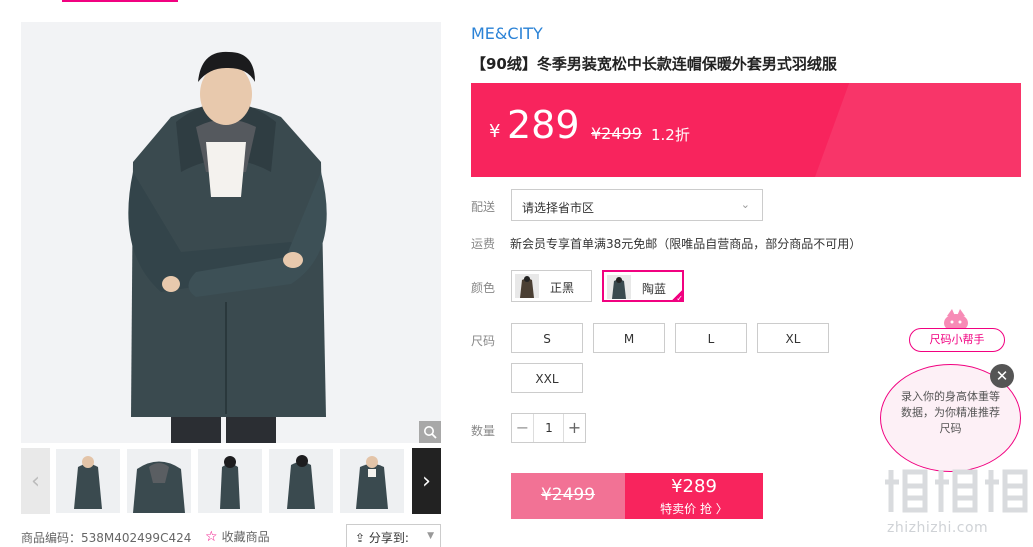 The height and width of the screenshot is (547, 1033). Describe the element at coordinates (388, 538) in the screenshot. I see `share-label: 分享到:` at that location.